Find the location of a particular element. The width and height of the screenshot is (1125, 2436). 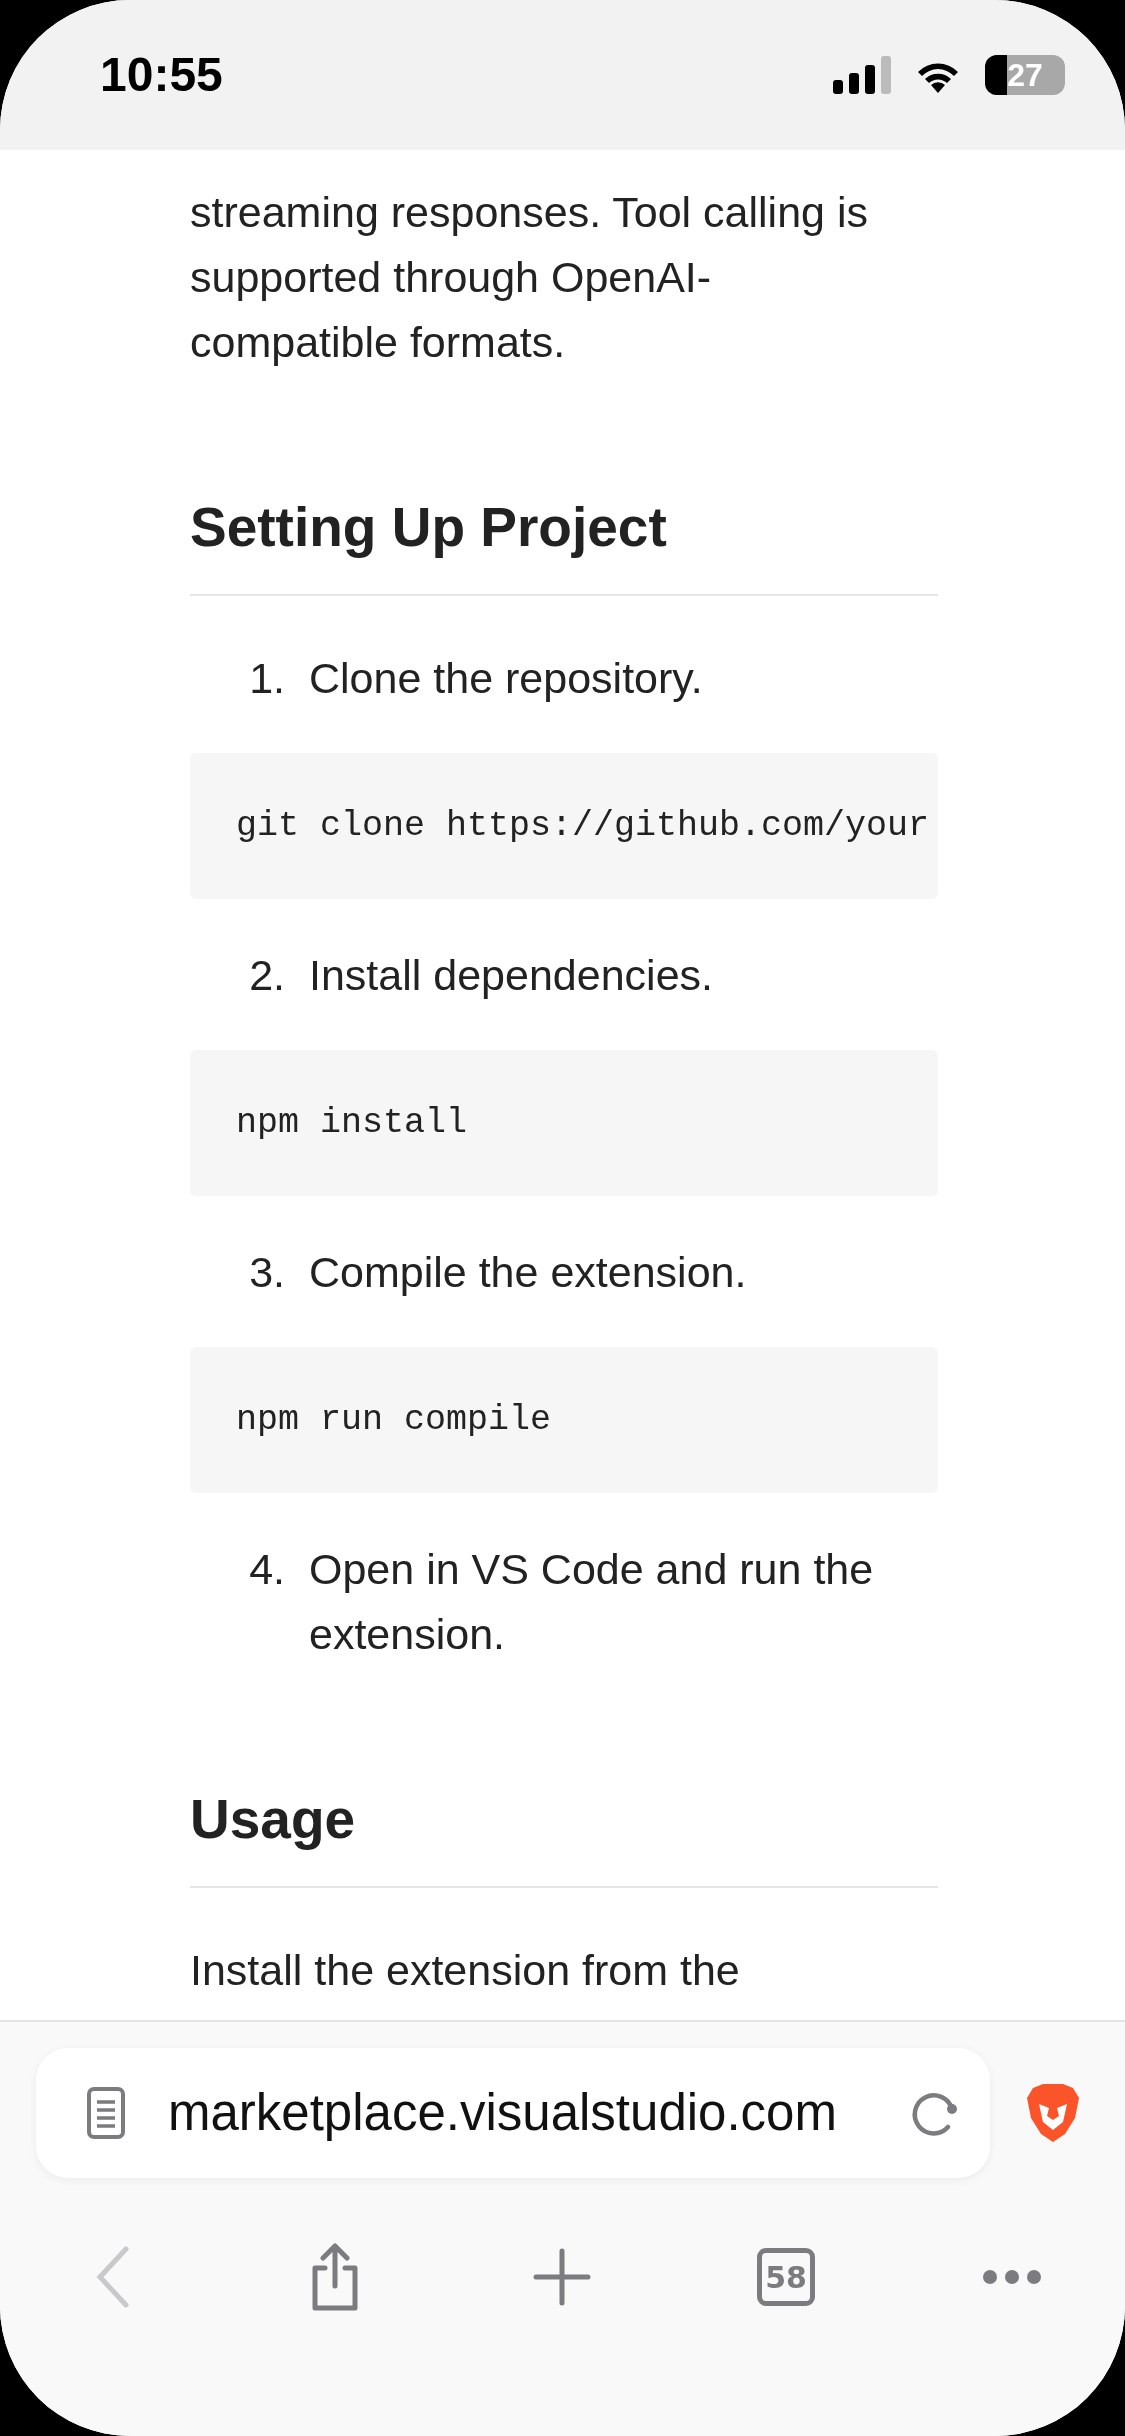

list-item-text: Install dependencies. is located at coordinates (511, 975).